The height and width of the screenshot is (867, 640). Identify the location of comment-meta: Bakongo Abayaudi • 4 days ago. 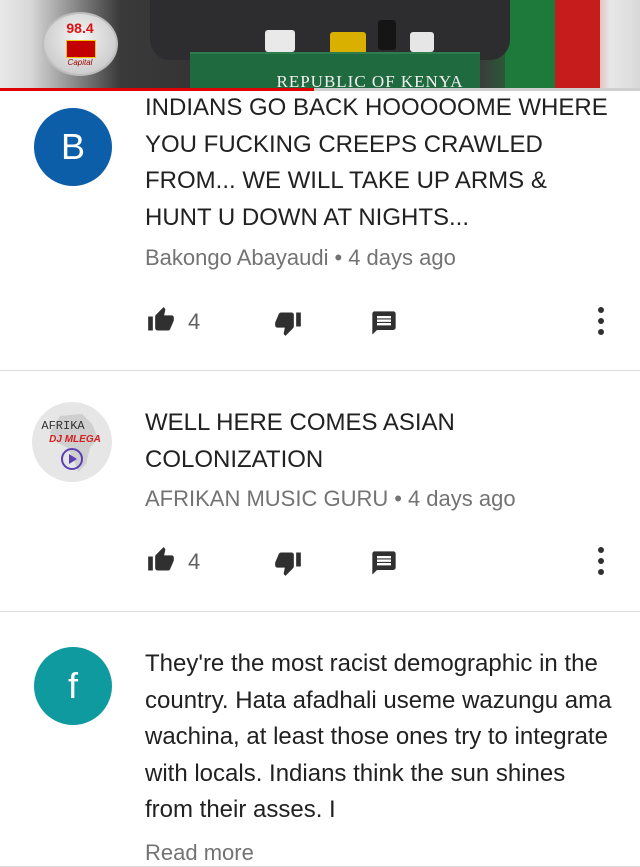
(300, 258).